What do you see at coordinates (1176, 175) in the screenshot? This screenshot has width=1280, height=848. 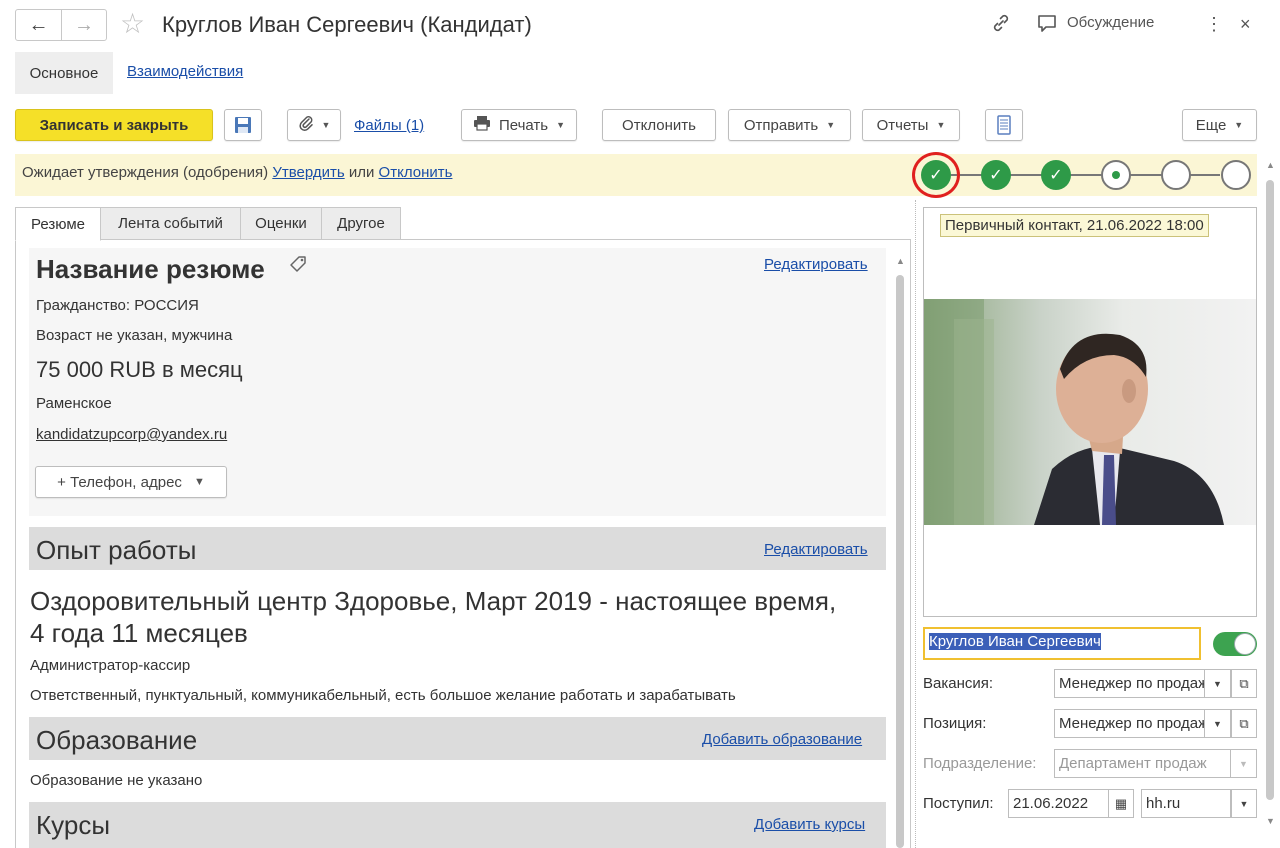 I see `step-5-icon` at bounding box center [1176, 175].